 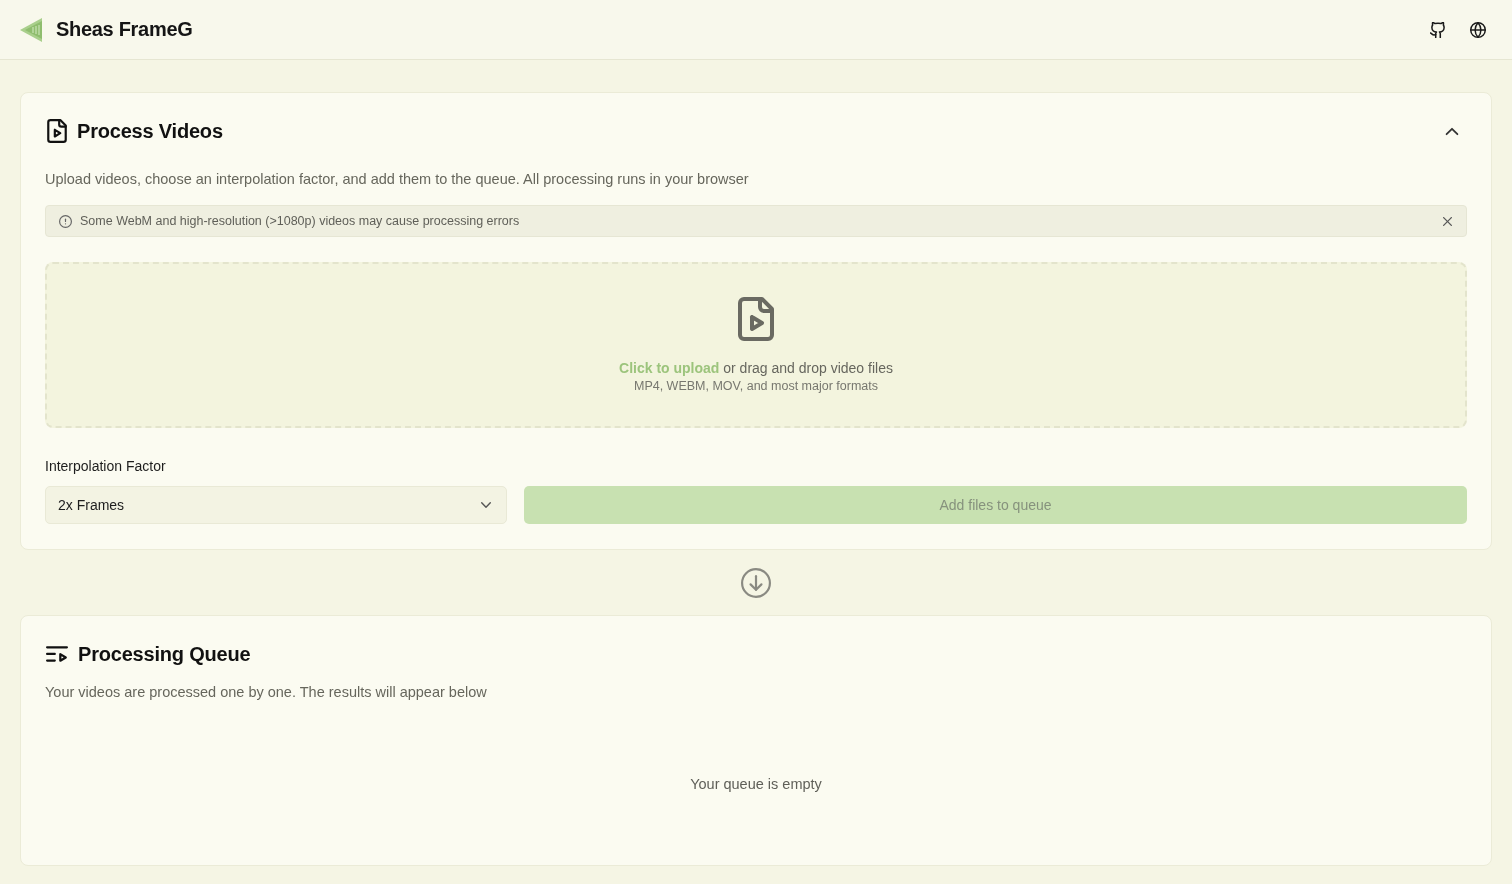 What do you see at coordinates (31, 29) in the screenshot?
I see `logo-icon` at bounding box center [31, 29].